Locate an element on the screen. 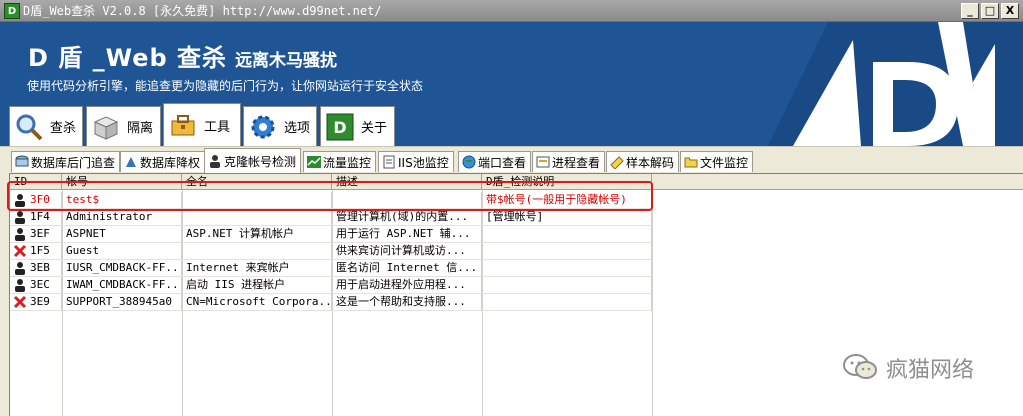 Image resolution: width=1023 pixels, height=416 pixels. magnifier-icon is located at coordinates (29, 127).